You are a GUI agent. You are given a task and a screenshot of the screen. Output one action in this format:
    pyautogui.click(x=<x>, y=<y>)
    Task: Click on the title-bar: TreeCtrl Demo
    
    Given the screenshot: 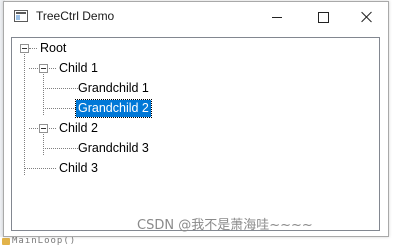 What is the action you would take?
    pyautogui.click(x=196, y=17)
    